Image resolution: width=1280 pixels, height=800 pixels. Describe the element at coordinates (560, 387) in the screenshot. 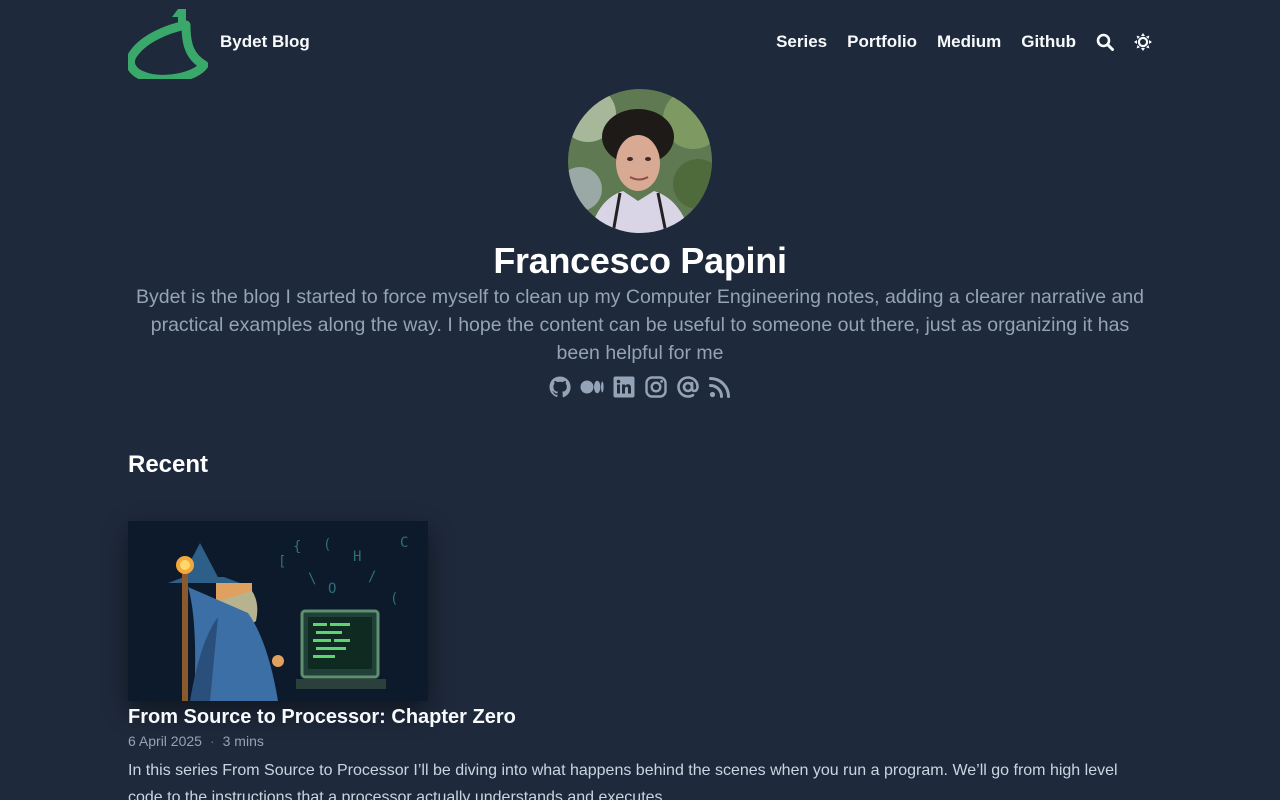

I see `github-icon` at that location.